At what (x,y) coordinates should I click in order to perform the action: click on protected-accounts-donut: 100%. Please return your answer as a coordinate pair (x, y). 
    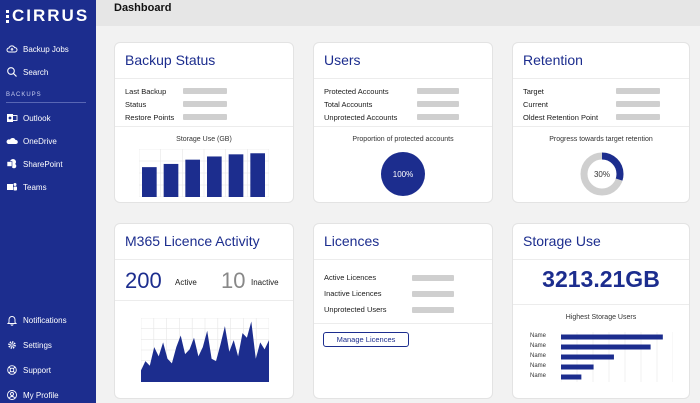
    Looking at the image, I should click on (403, 174).